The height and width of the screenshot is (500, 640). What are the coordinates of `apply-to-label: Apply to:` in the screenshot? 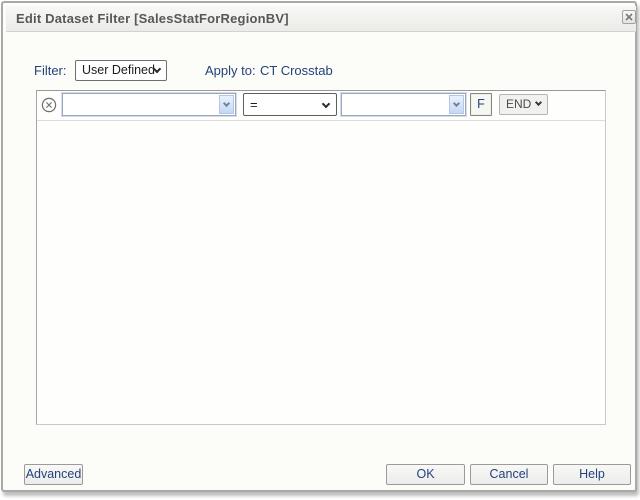 It's located at (230, 70).